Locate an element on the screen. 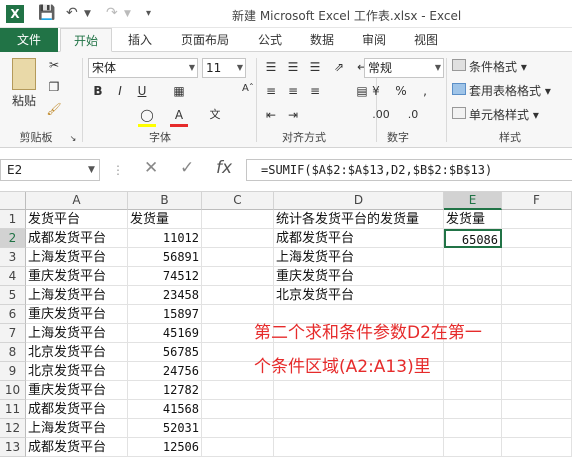  conditional-format-button: 条件格式 ▾ is located at coordinates (489, 66).